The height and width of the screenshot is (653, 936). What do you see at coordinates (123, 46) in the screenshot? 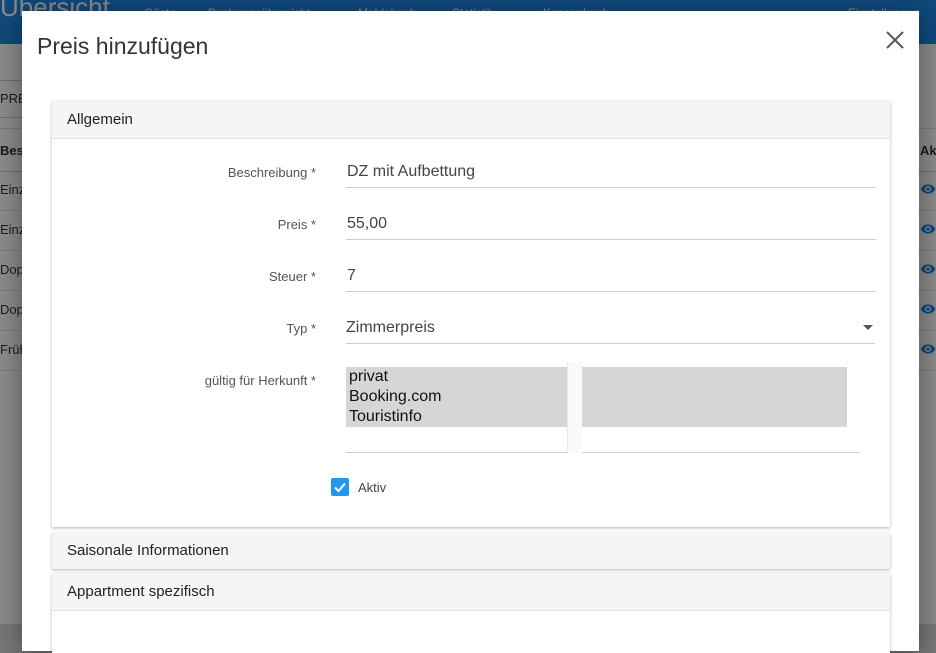
I see `dialog-title: Preis hinzufügen` at bounding box center [123, 46].